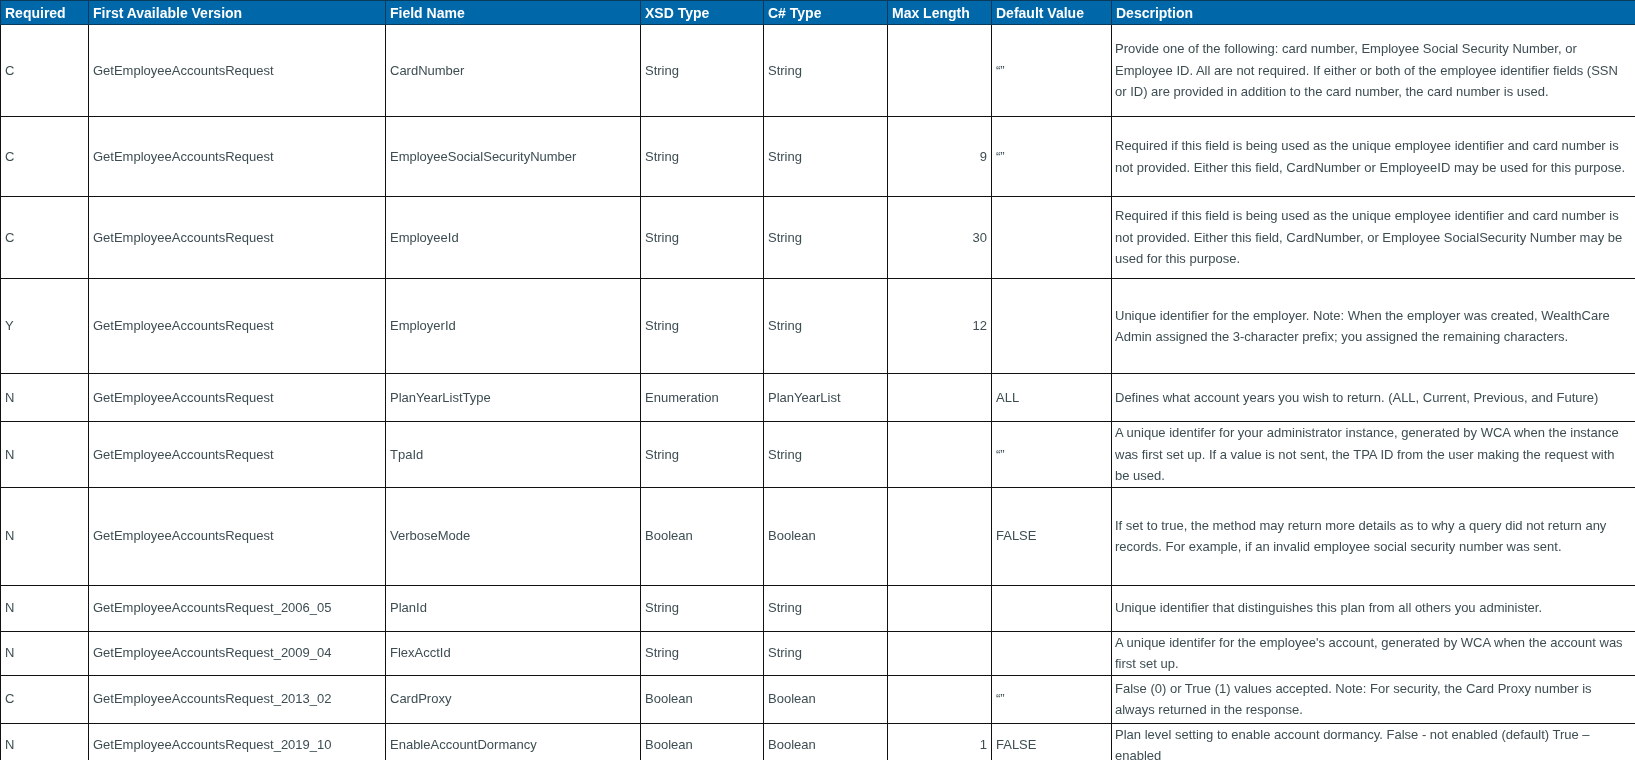 Image resolution: width=1635 pixels, height=760 pixels. What do you see at coordinates (513, 397) in the screenshot?
I see `table-cell: PlanYearListType` at bounding box center [513, 397].